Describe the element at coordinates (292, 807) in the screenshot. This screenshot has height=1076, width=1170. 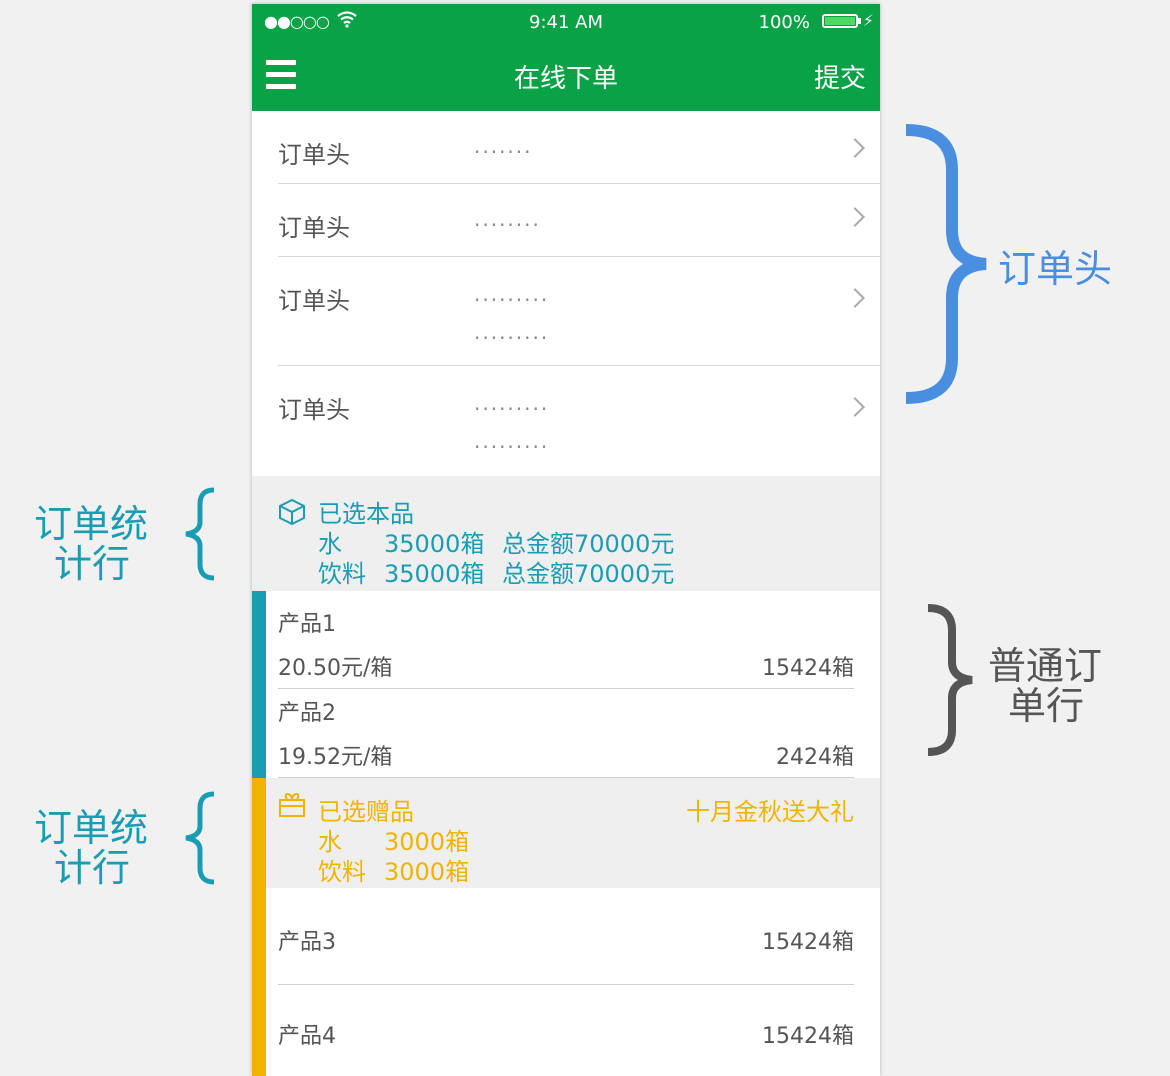
I see `gift-icon` at that location.